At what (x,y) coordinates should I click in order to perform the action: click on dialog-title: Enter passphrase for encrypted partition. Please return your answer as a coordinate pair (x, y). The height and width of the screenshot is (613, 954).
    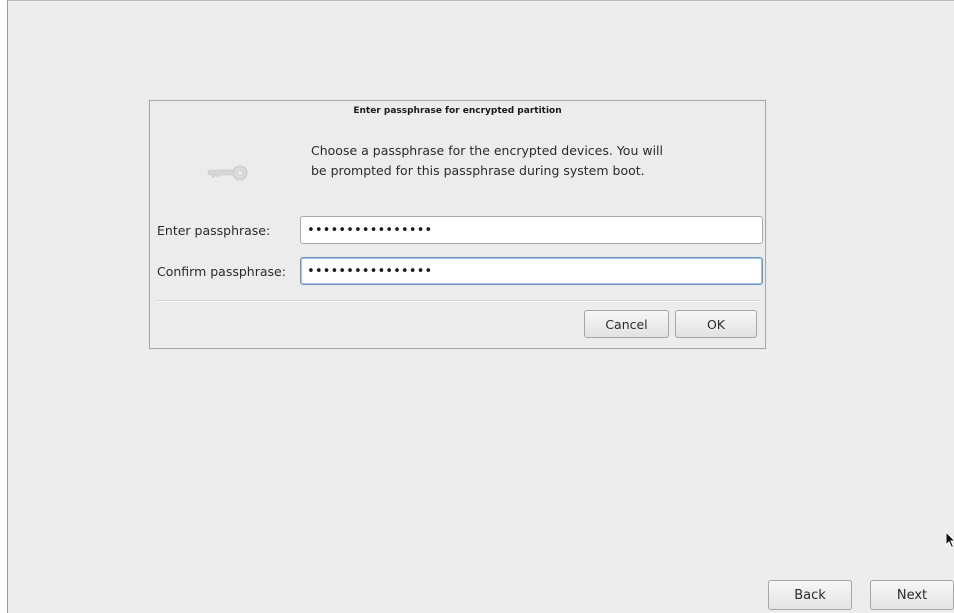
    Looking at the image, I should click on (457, 111).